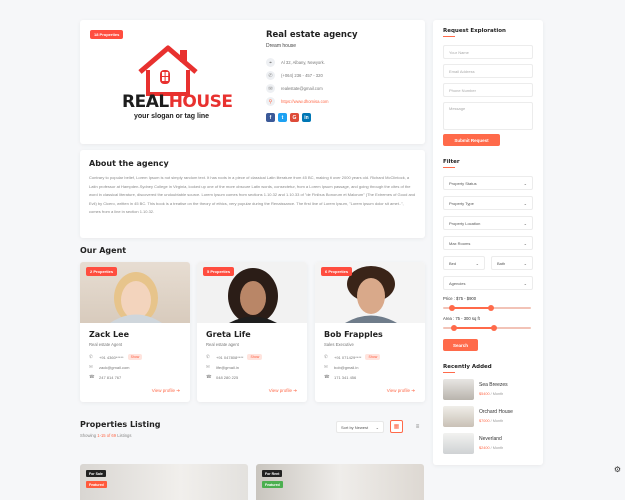 This screenshot has height=500, width=625. Describe the element at coordinates (164, 482) in the screenshot. I see `property-card: For Sale Featured` at that location.